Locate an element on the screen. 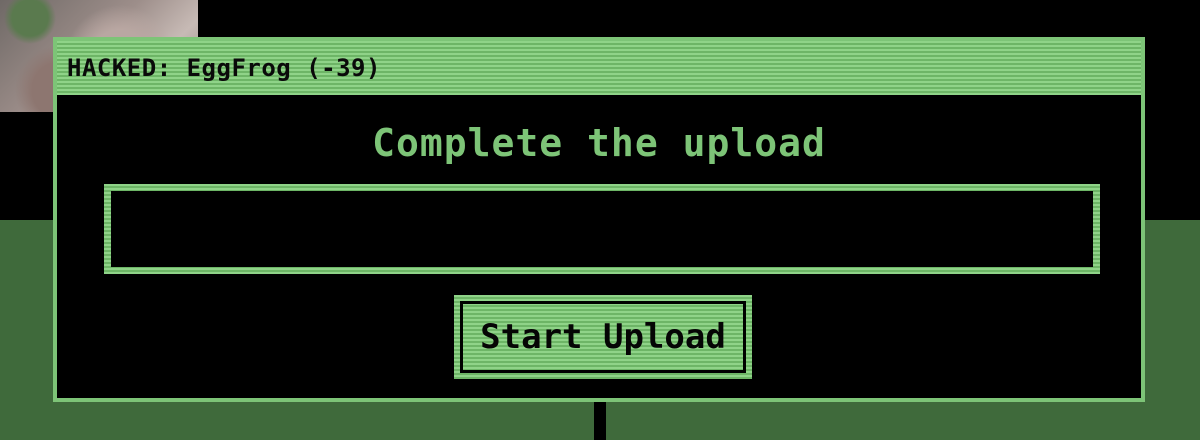 This screenshot has width=1200, height=440. window-title: HACKED: EggFrog (-39) is located at coordinates (224, 68).